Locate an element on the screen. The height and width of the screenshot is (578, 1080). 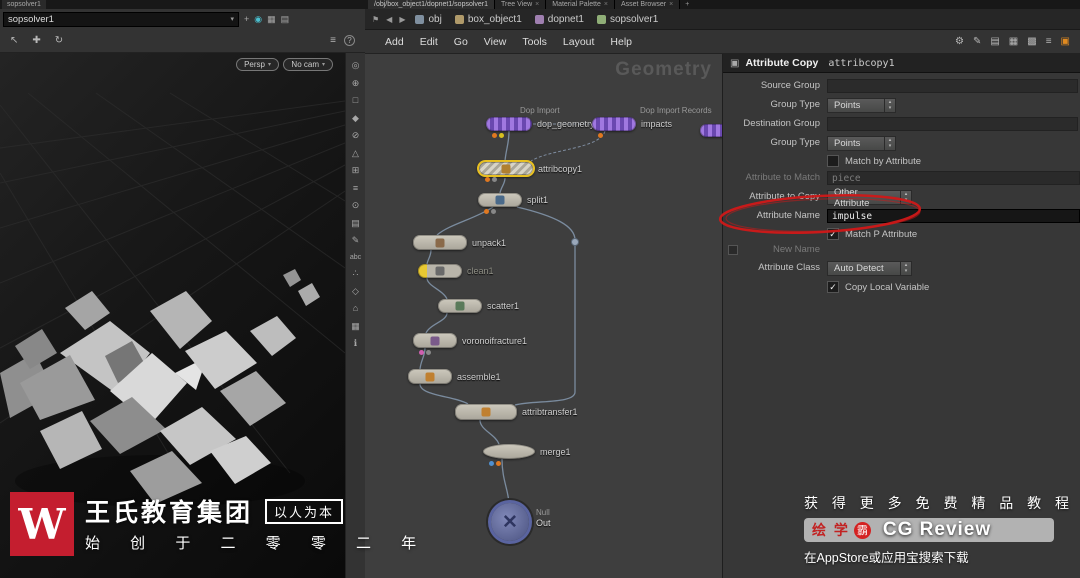
tab-tree-view: Tree View × is located at coordinates (521, 4).